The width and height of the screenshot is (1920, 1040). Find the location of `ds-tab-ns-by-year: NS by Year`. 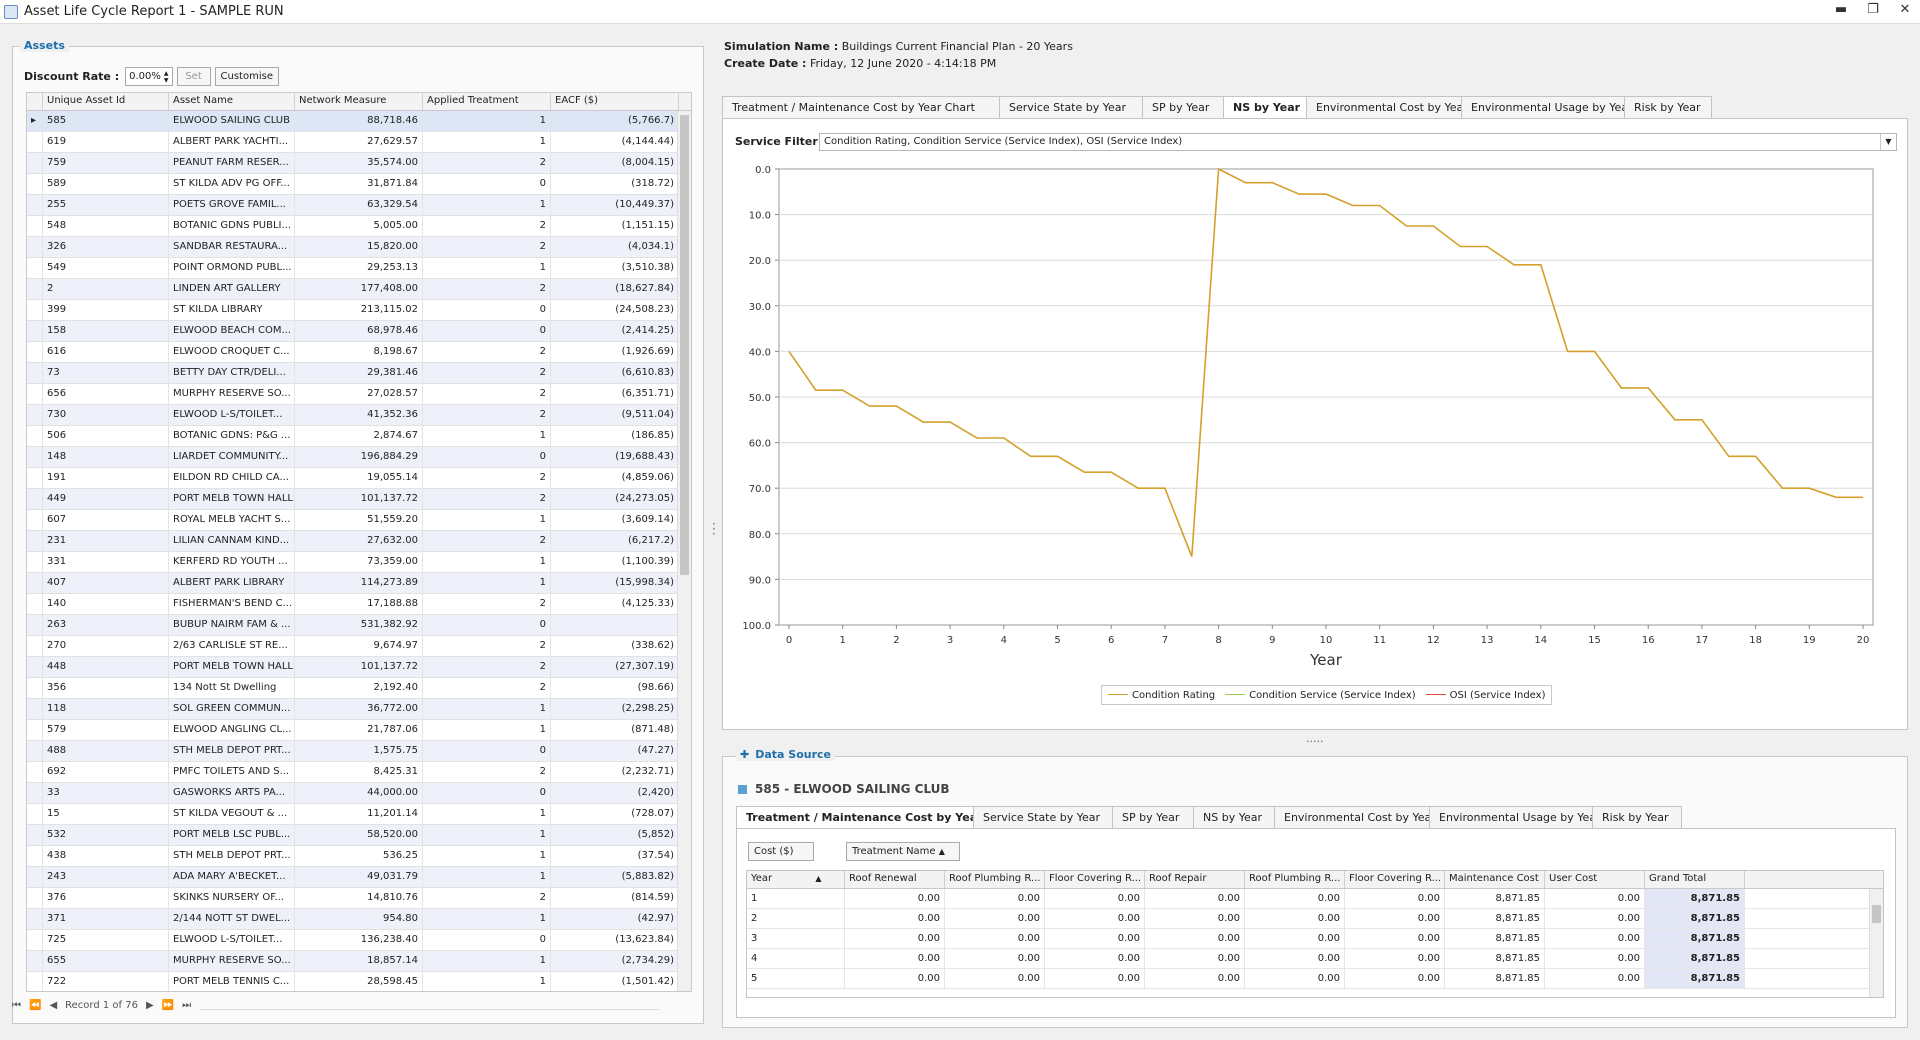

ds-tab-ns-by-year: NS by Year is located at coordinates (1234, 817).